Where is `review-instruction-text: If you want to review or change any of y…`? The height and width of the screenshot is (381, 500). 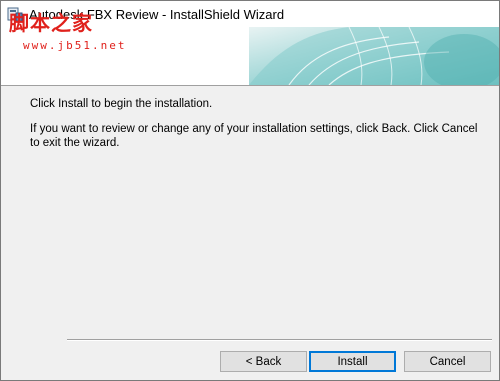
review-instruction-text: If you want to review or change any of y… is located at coordinates (254, 136).